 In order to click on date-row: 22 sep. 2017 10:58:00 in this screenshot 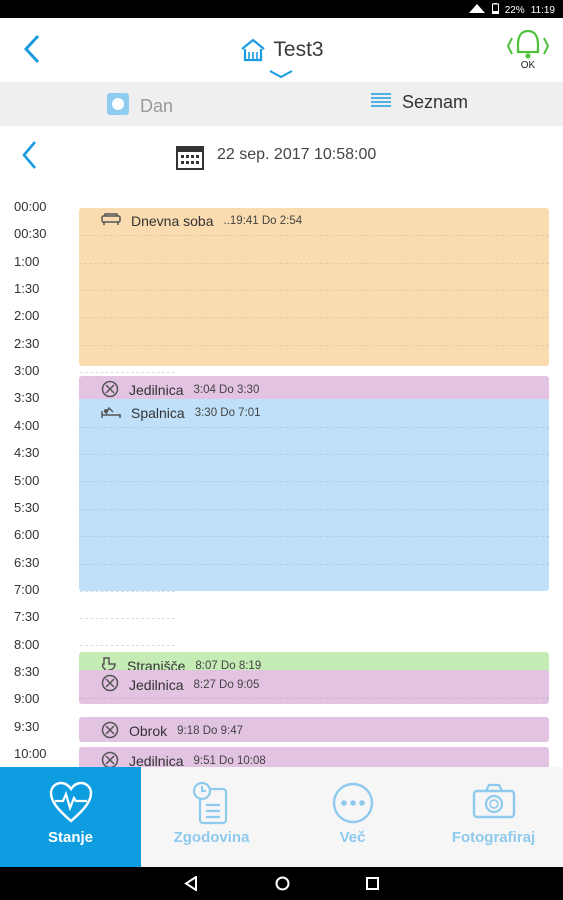, I will do `click(281, 156)`.